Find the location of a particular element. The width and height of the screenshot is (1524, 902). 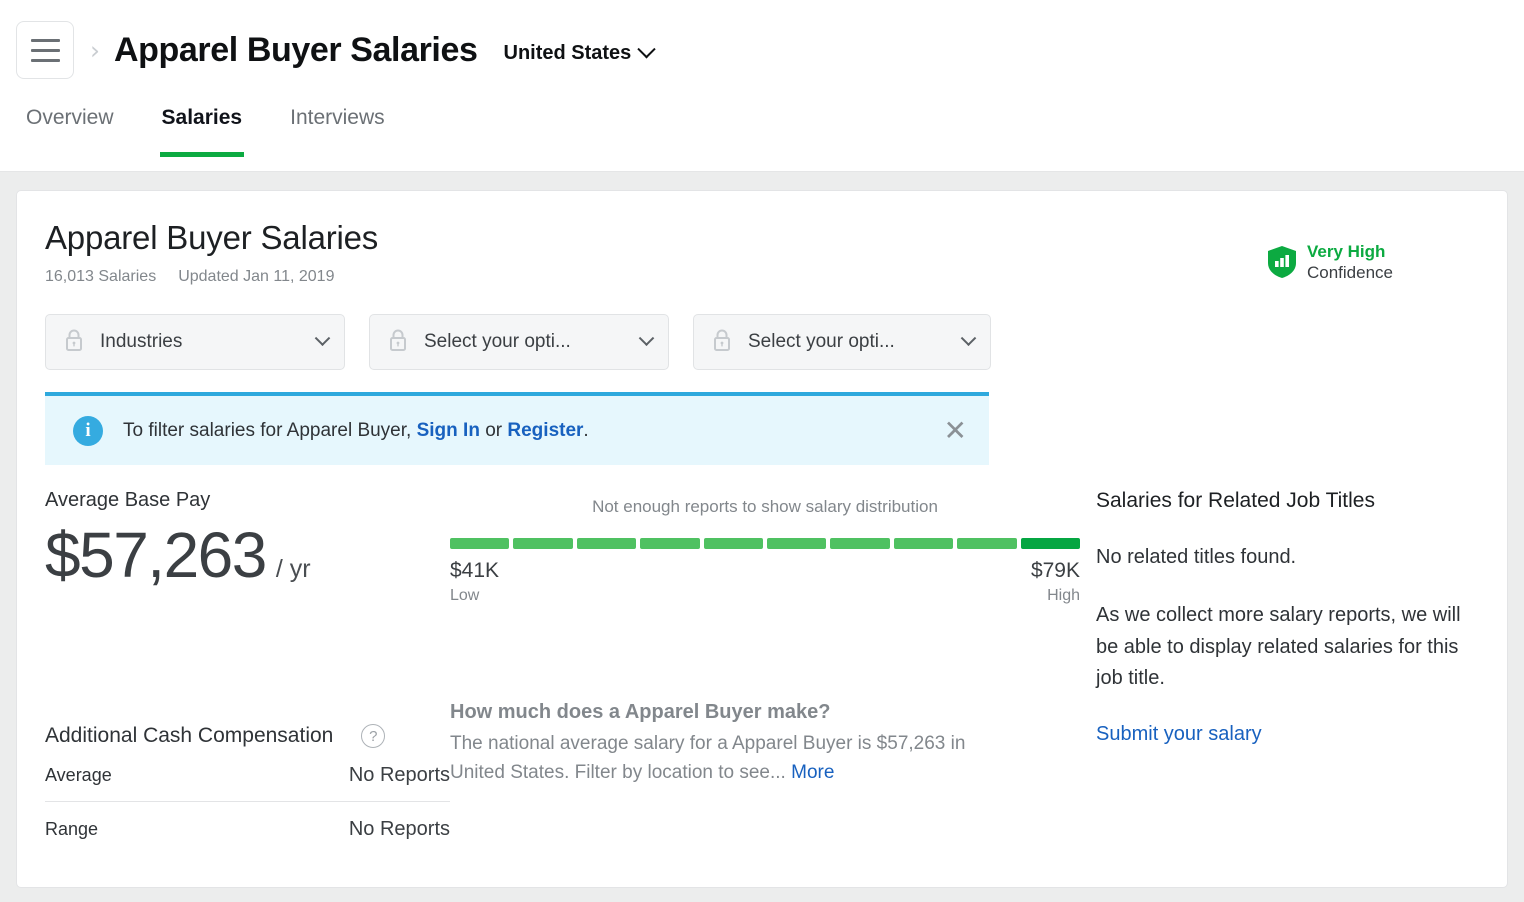

question-mark-icon: ? is located at coordinates (373, 736).